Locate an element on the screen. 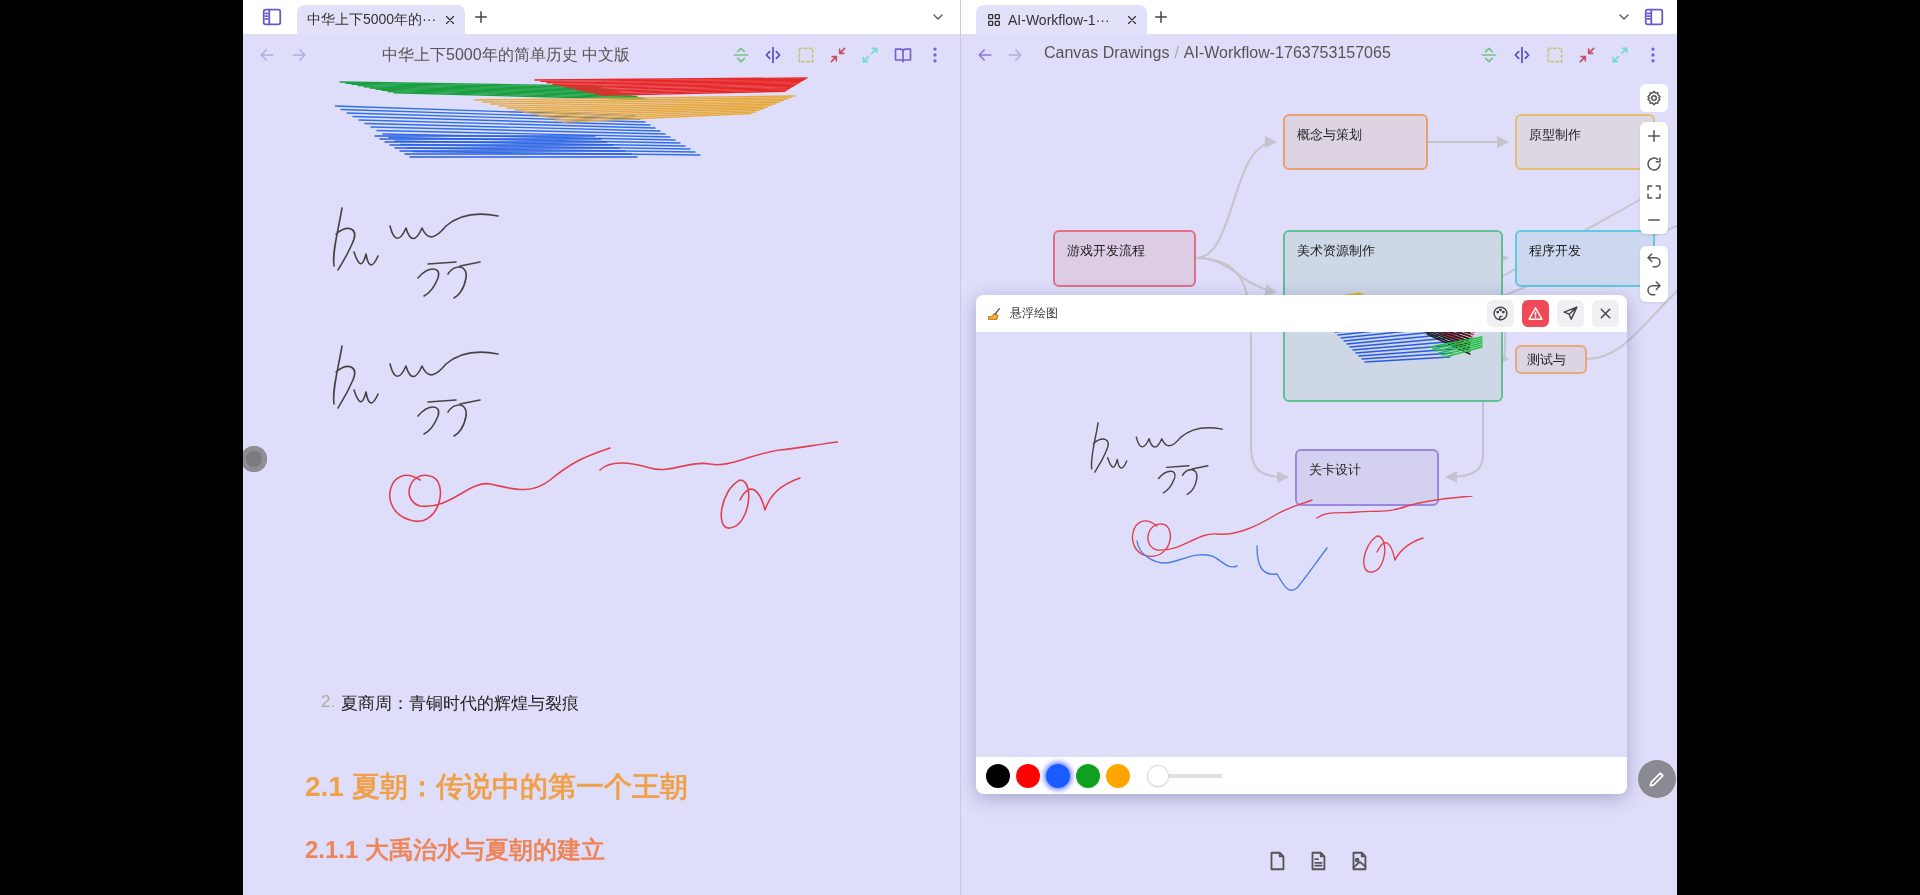 Image resolution: width=1920 pixels, height=895 pixels. breadcrumb-folder: Canvas Drawings is located at coordinates (1107, 53).